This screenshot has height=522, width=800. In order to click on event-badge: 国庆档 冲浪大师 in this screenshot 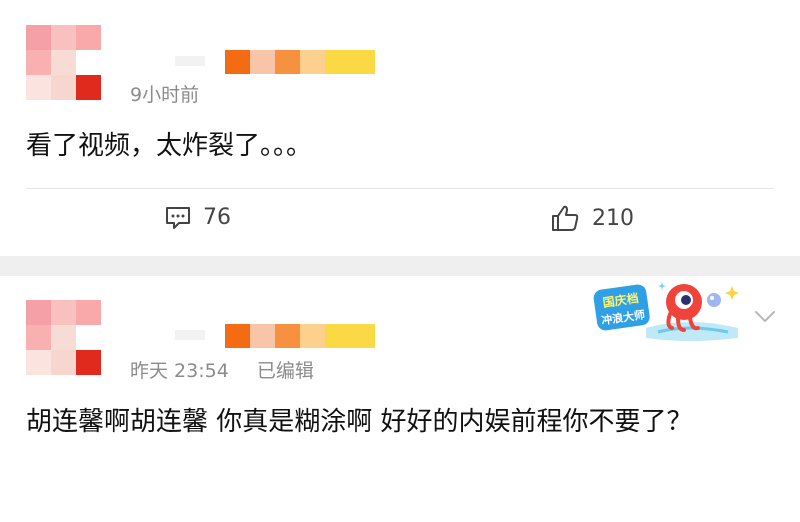, I will do `click(667, 310)`.